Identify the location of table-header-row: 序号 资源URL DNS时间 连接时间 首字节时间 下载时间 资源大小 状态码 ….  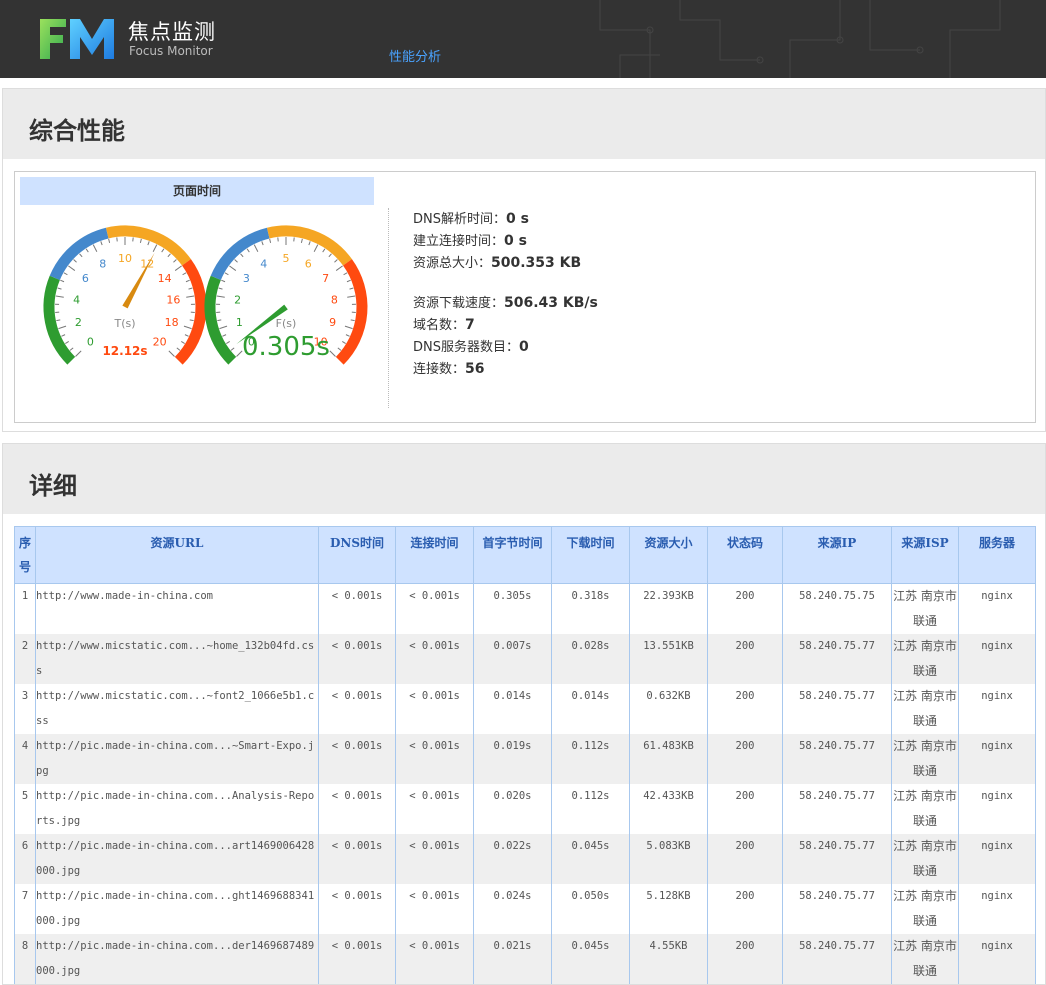
(525, 555).